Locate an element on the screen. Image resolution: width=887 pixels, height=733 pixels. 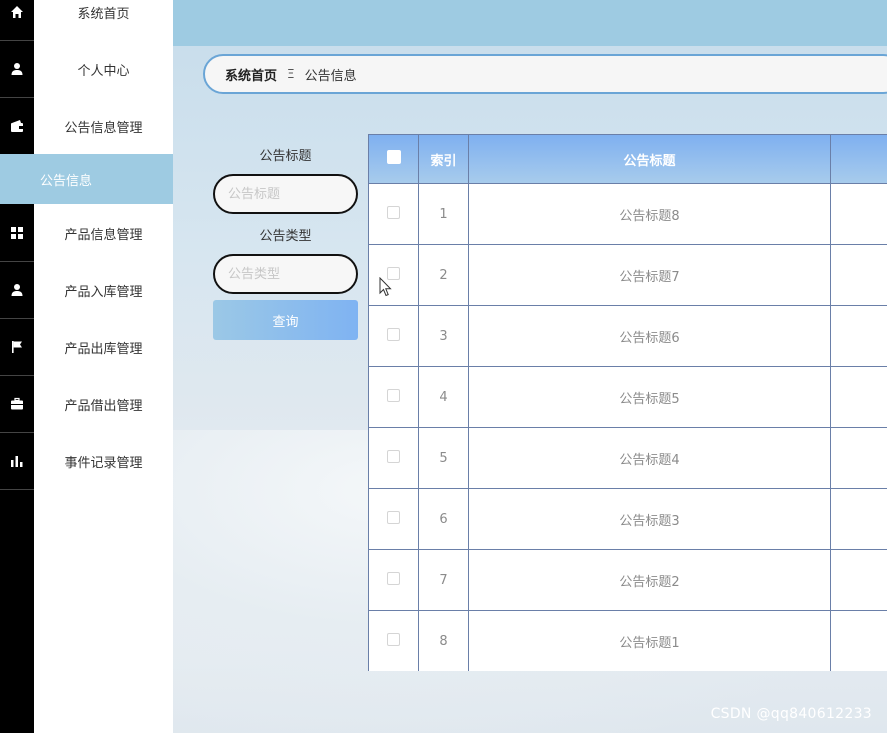
sidebar-subitem-notice-info: 公告信息 is located at coordinates (86, 179).